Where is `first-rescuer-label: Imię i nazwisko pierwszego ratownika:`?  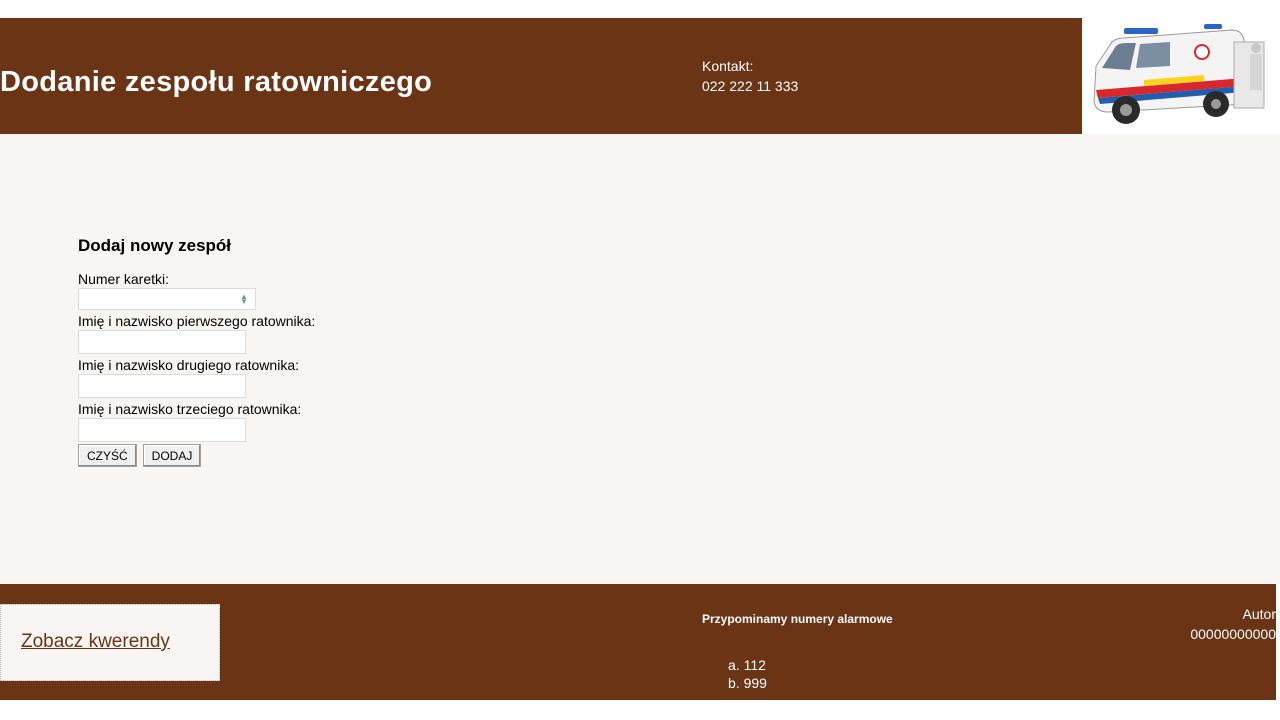
first-rescuer-label: Imię i nazwisko pierwszego ratownika: is located at coordinates (197, 321).